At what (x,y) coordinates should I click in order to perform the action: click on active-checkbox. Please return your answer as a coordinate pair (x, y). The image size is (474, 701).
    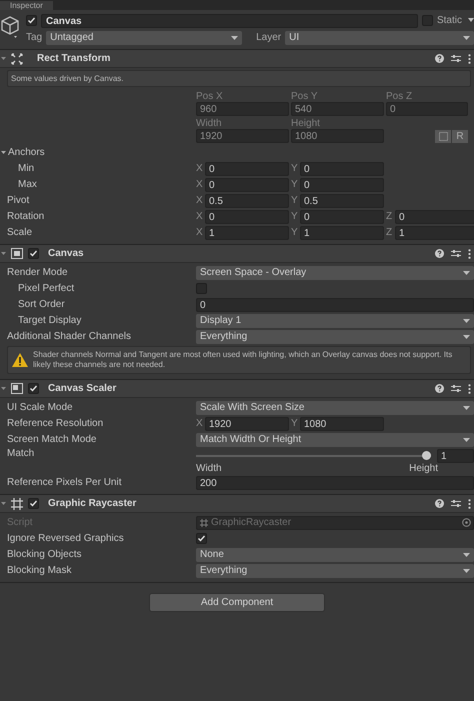
    Looking at the image, I should click on (31, 20).